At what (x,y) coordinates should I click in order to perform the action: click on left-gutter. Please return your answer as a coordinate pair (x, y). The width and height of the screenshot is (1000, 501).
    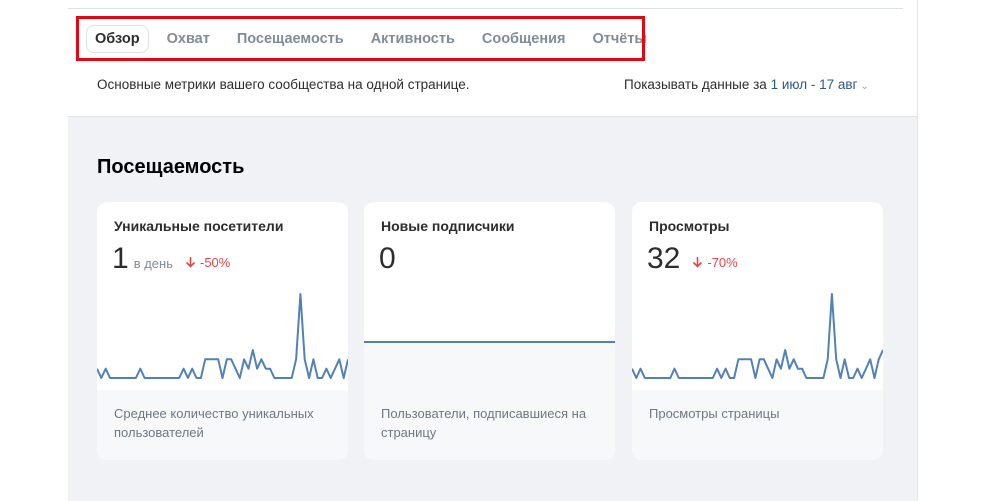
    Looking at the image, I should click on (34, 250).